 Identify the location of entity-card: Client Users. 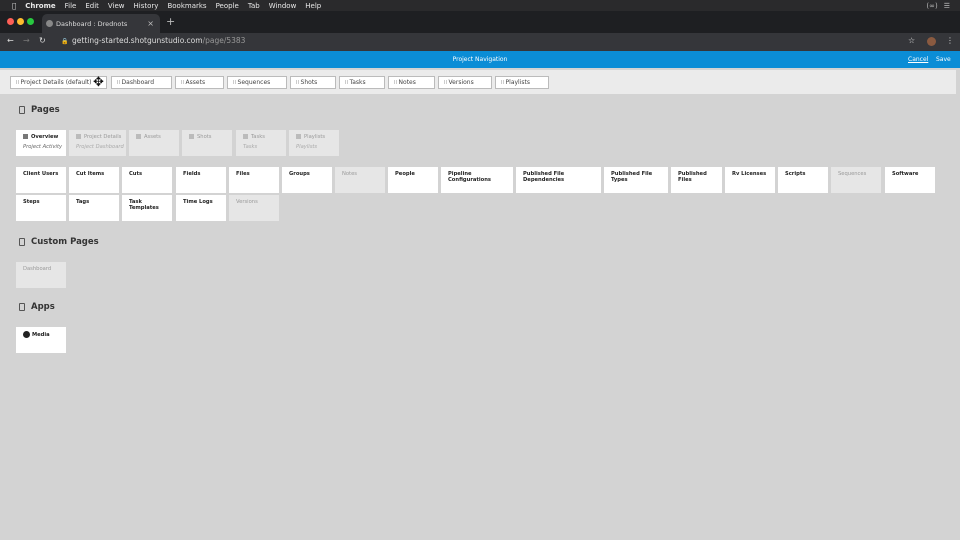
(41, 180).